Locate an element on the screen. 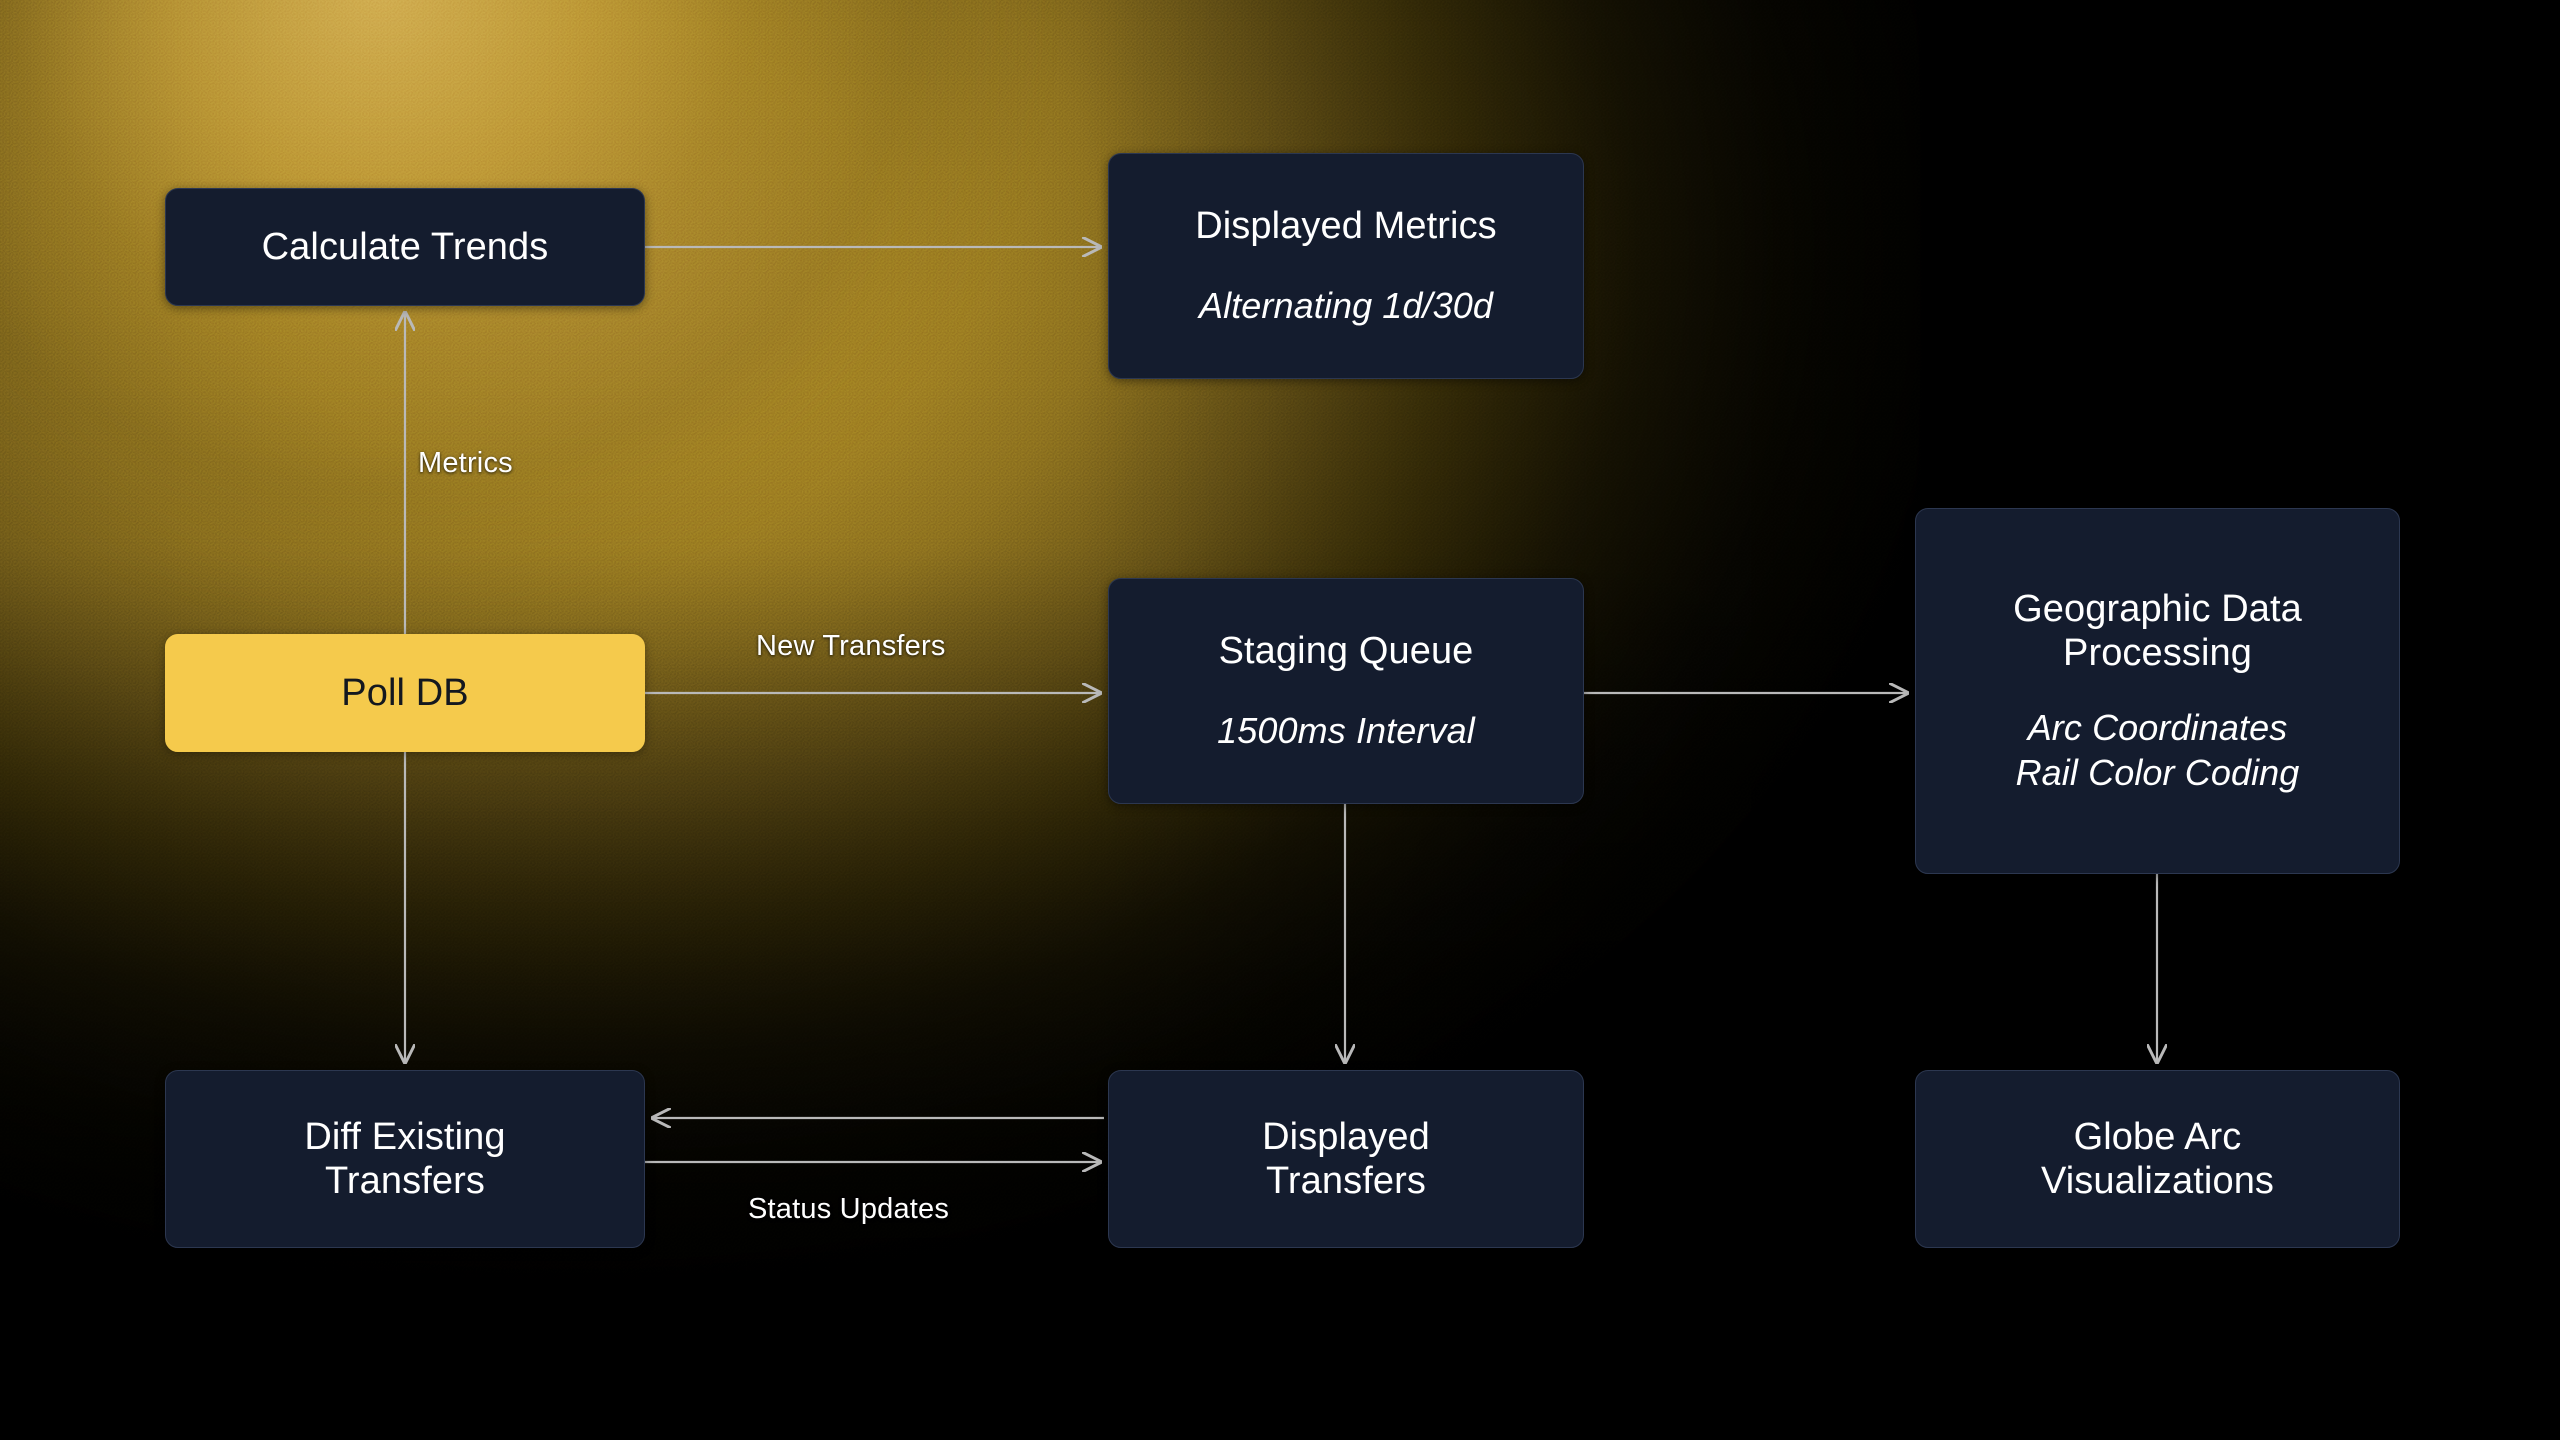 This screenshot has width=2560, height=1440. node-geographic-data-processing-subtitle: Arc Coordinates Rail Color Coding is located at coordinates (2157, 750).